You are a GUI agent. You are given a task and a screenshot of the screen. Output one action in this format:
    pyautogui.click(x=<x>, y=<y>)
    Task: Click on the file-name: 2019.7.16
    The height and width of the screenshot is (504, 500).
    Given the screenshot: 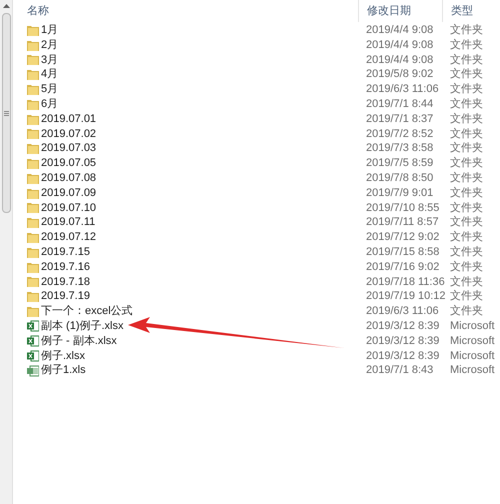 What is the action you would take?
    pyautogui.click(x=65, y=267)
    